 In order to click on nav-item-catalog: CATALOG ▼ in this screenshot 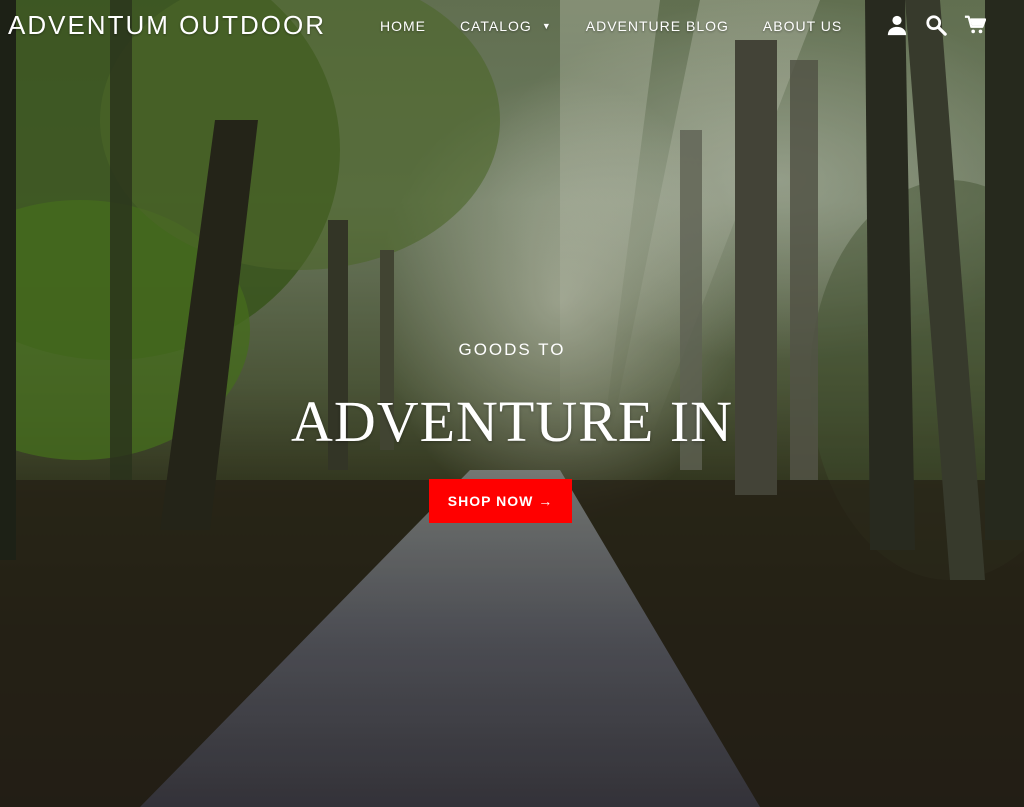, I will do `click(506, 26)`.